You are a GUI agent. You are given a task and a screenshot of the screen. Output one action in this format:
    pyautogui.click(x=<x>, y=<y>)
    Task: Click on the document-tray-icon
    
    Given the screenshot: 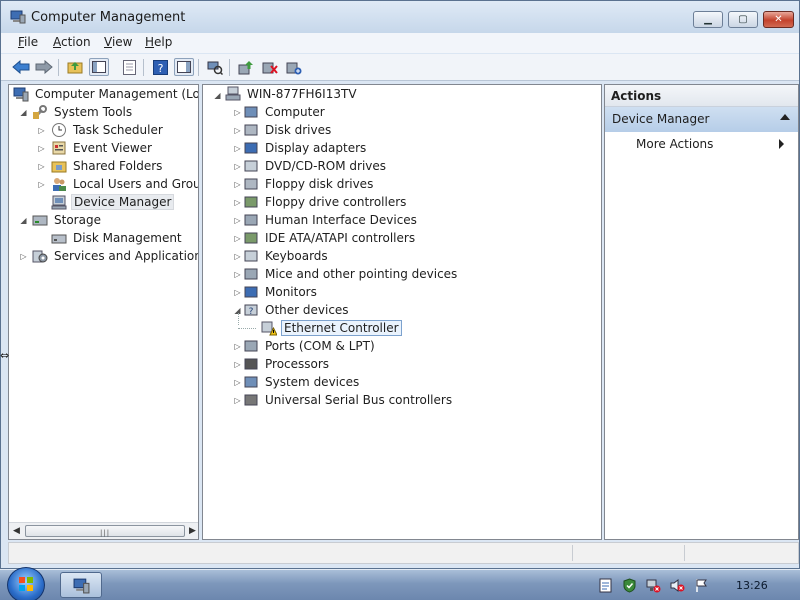 What is the action you would take?
    pyautogui.click(x=605, y=585)
    